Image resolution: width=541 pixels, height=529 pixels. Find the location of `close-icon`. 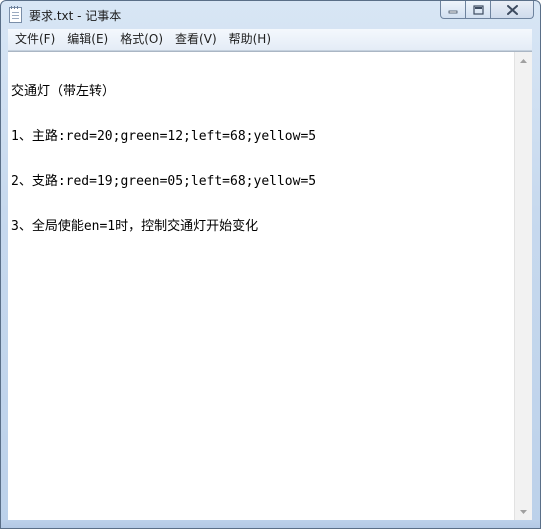

close-icon is located at coordinates (512, 9).